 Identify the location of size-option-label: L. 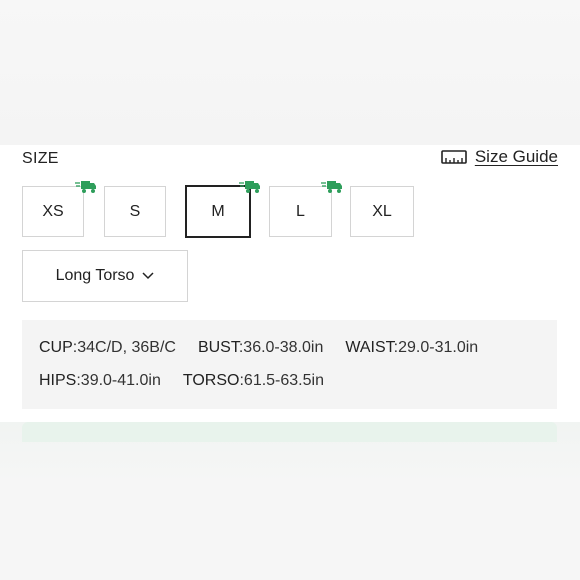
(300, 211).